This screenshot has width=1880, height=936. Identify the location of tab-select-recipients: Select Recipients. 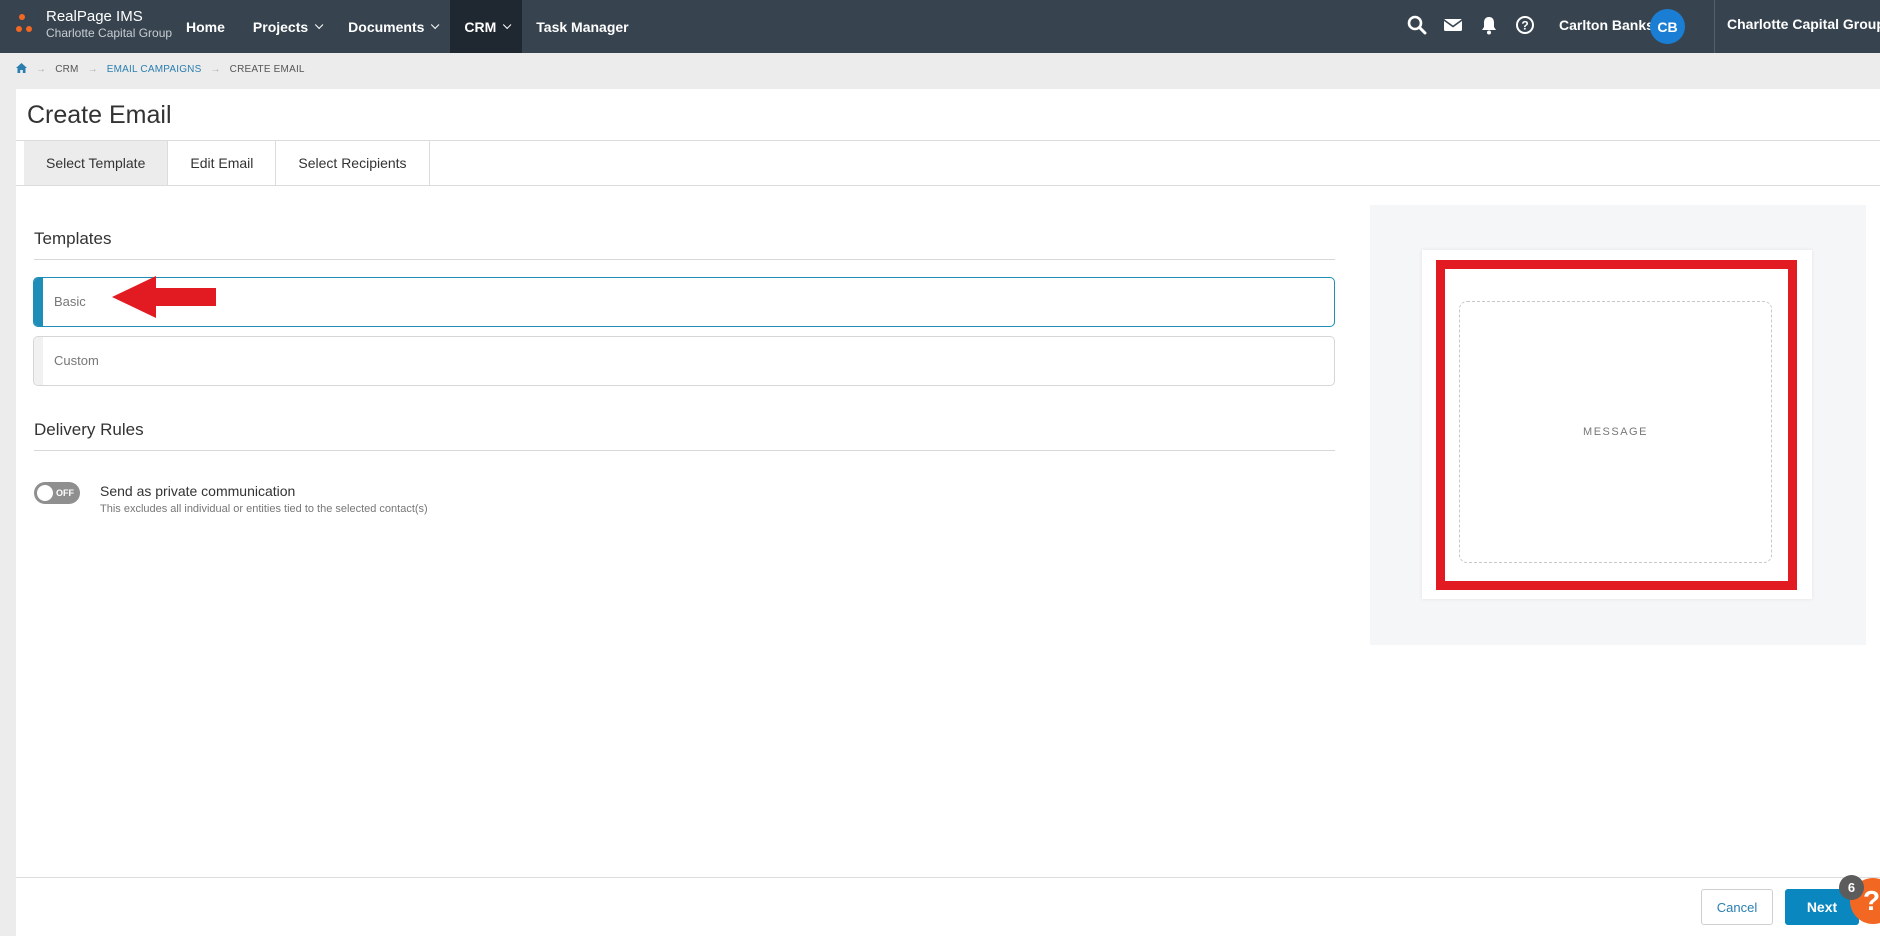
(353, 163).